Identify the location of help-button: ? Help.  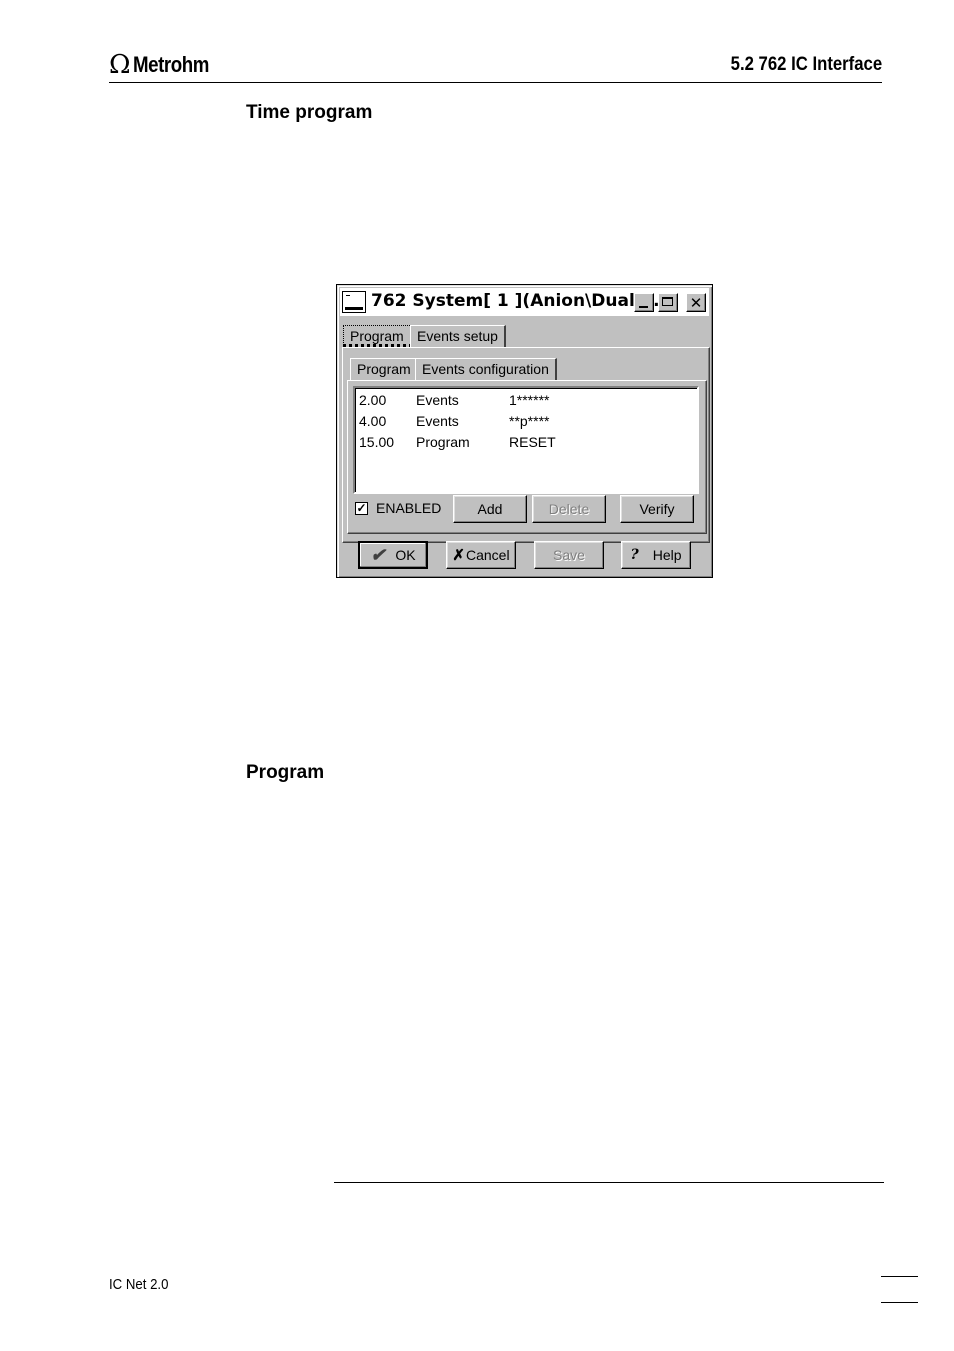
(656, 555).